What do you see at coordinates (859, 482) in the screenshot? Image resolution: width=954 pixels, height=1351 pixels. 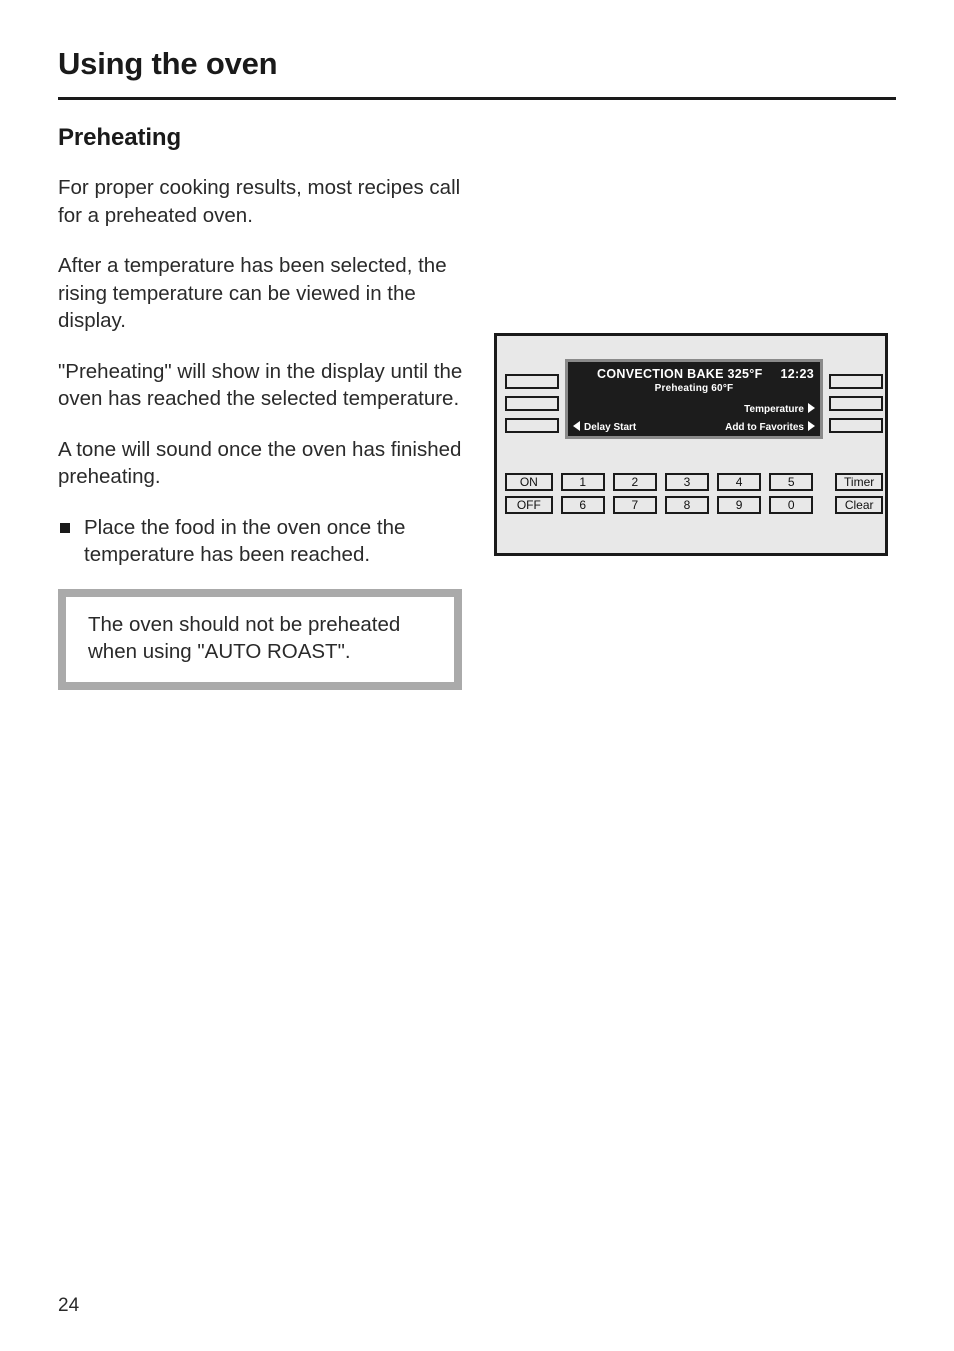 I see `timer-button: Timer` at bounding box center [859, 482].